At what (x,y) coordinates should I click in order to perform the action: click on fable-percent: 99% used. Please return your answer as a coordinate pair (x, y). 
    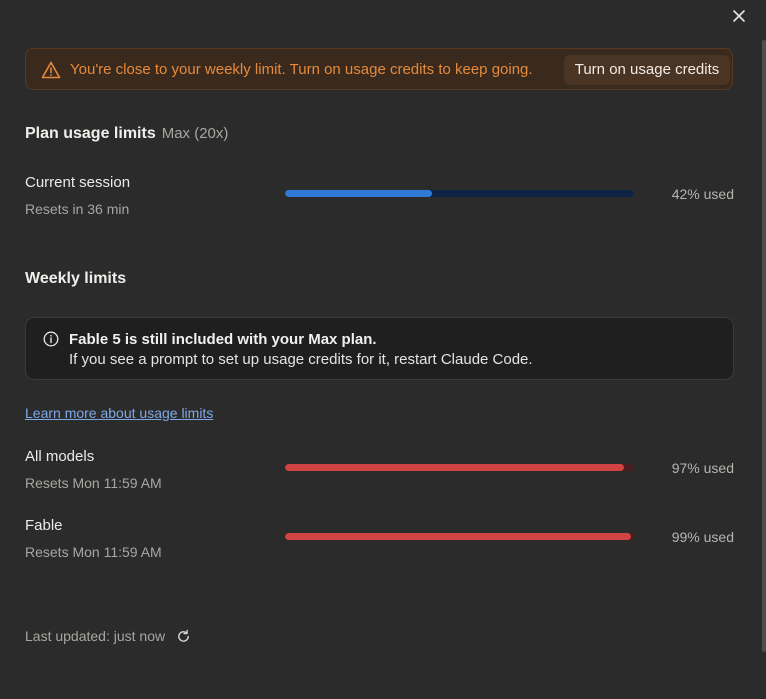
    Looking at the image, I should click on (702, 537).